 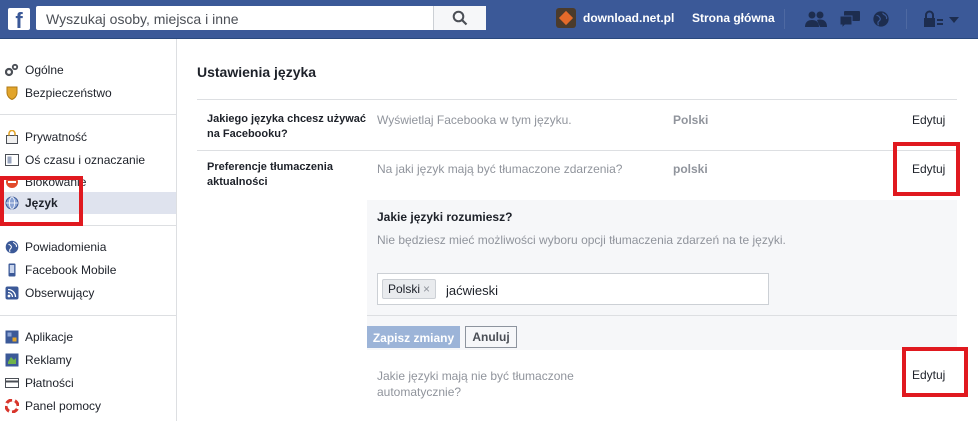 I want to click on sidebar-item-privacy: Prywatność, so click(x=88, y=137).